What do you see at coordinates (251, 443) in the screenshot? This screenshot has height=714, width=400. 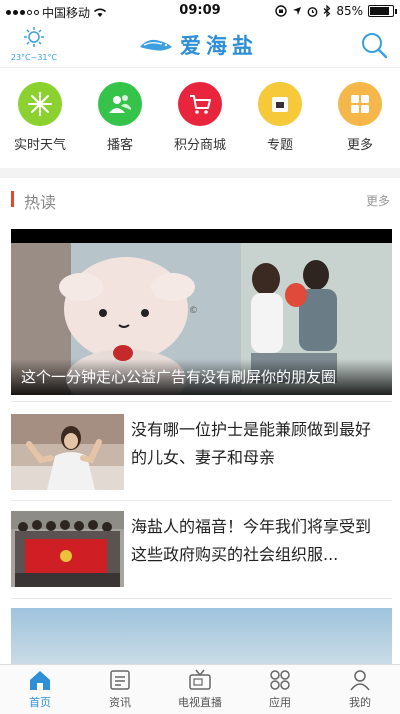 I see `news-title: 没有哪一位护士是能兼顾做到最好的儿女、妻子和母亲` at bounding box center [251, 443].